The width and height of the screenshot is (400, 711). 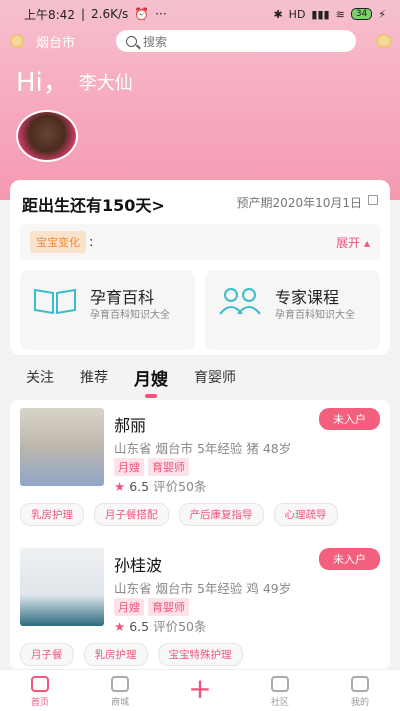 I want to click on nanny-name: 郝丽, so click(x=130, y=425).